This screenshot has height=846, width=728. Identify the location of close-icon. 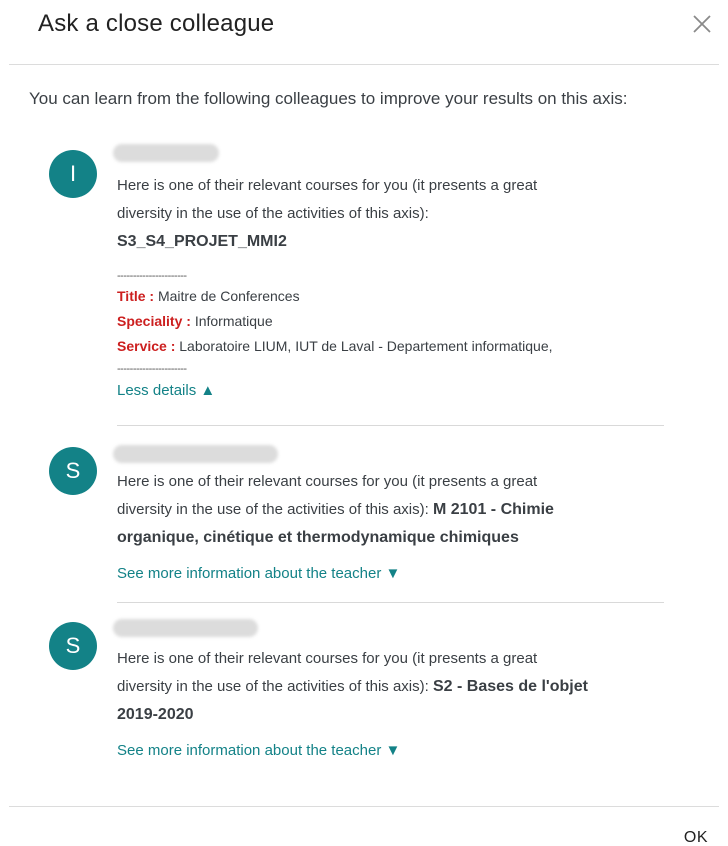
(702, 24).